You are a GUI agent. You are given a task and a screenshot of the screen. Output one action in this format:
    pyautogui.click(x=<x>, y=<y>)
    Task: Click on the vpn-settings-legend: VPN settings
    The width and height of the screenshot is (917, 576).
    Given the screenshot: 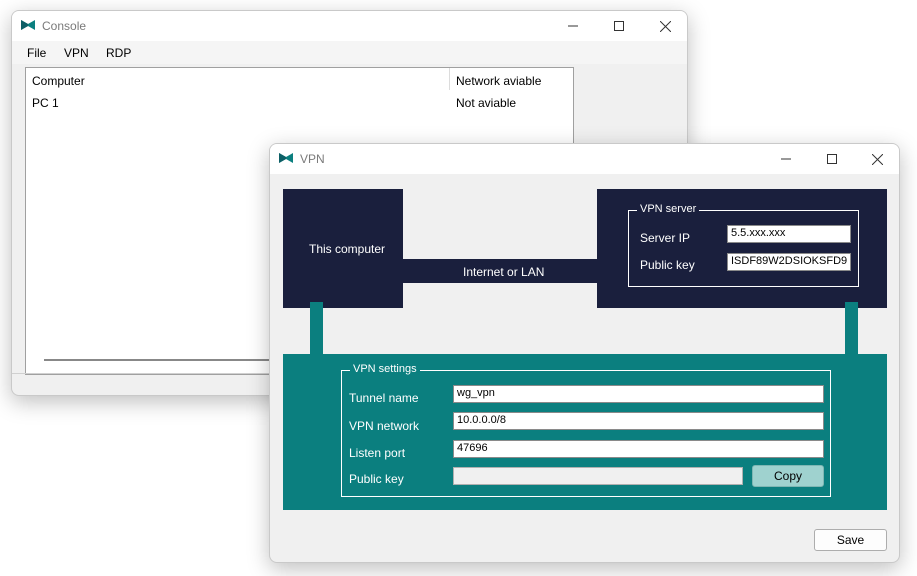 What is the action you would take?
    pyautogui.click(x=385, y=369)
    